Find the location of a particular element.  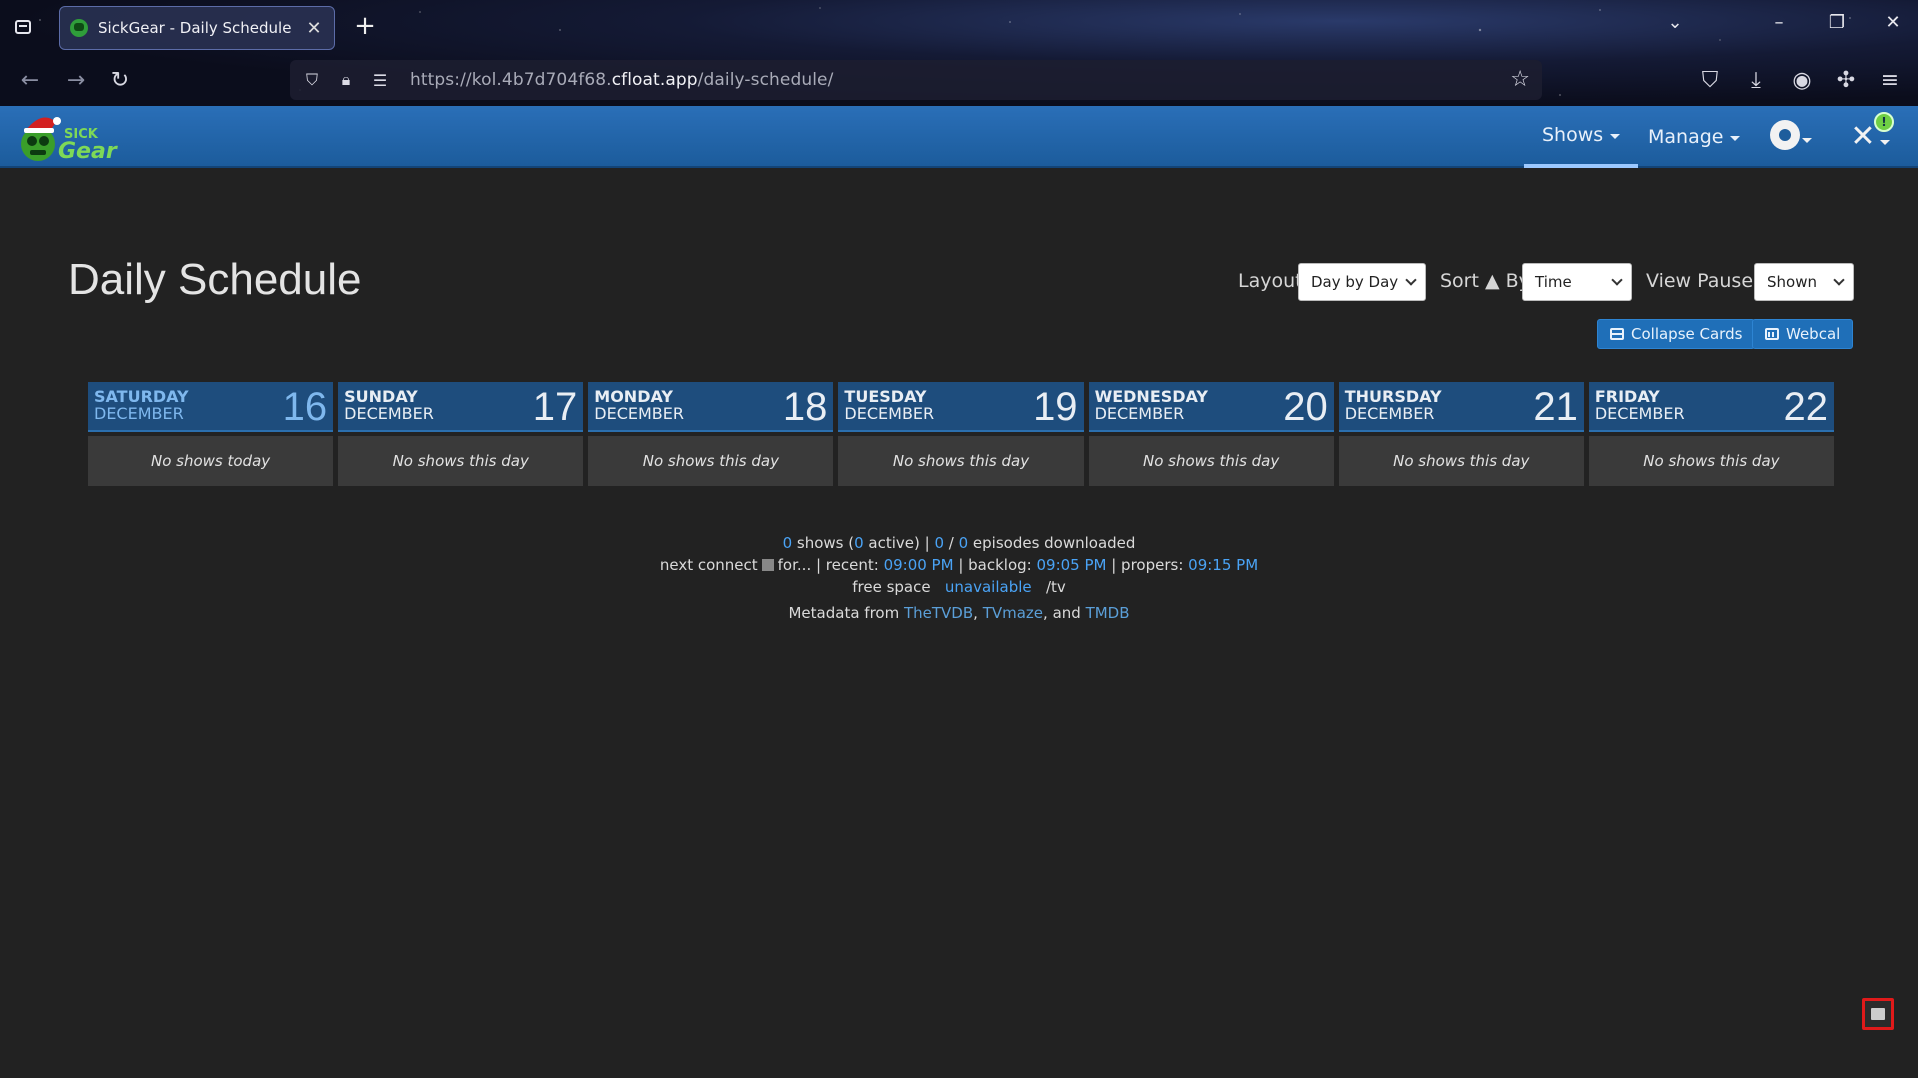

nav-manage-menu: Manage is located at coordinates (1694, 137).